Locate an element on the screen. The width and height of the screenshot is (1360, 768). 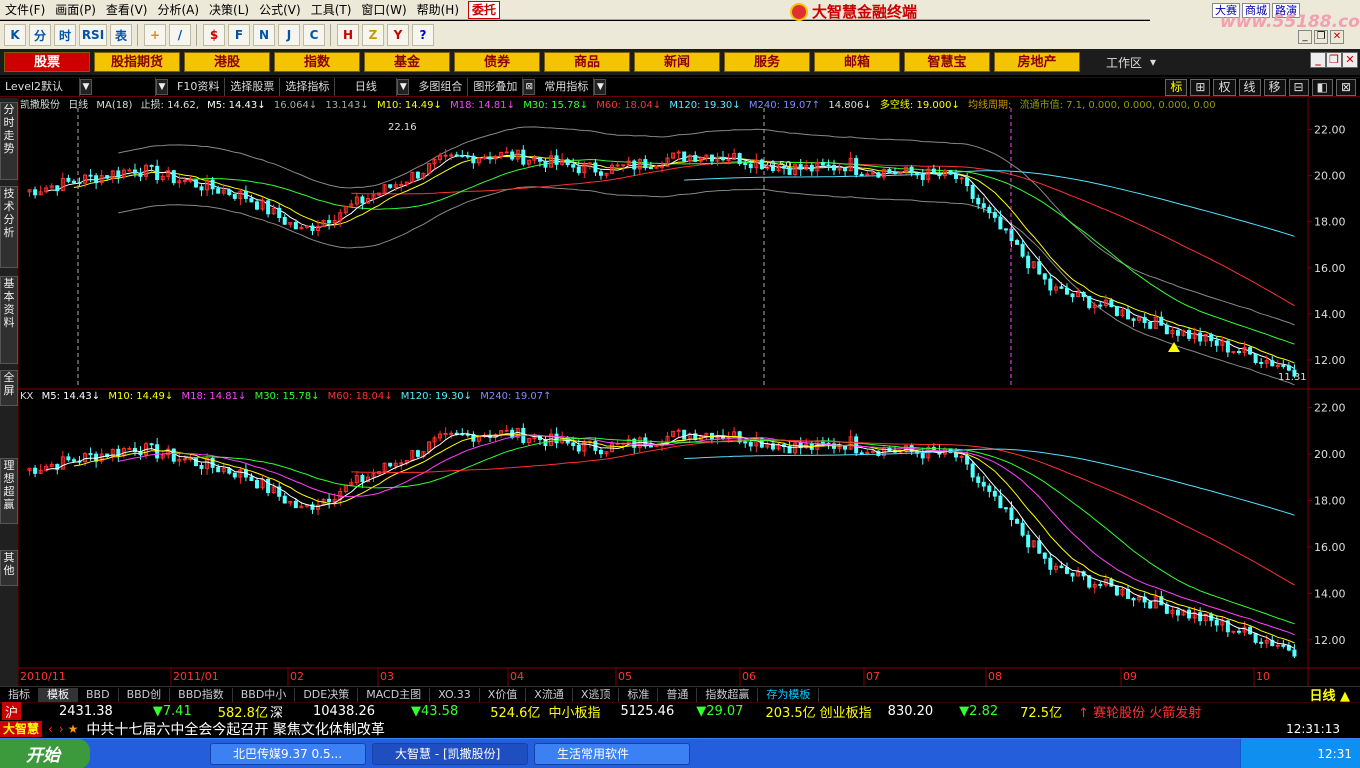
side-tab-other: 其他 is located at coordinates (9, 568).